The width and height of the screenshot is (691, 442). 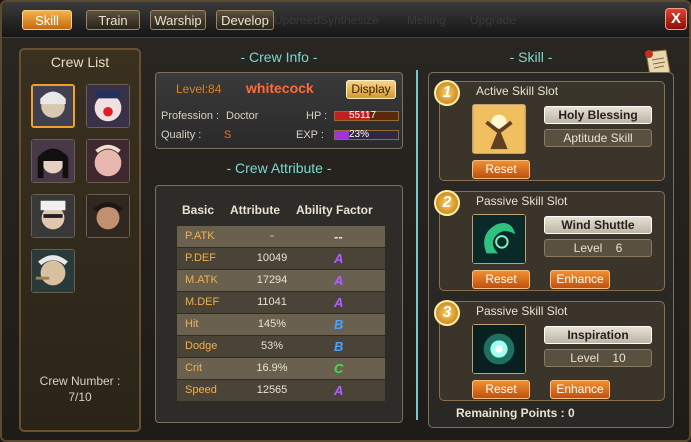 I want to click on attribute-row: P.DEF 10049 A, so click(x=281, y=258).